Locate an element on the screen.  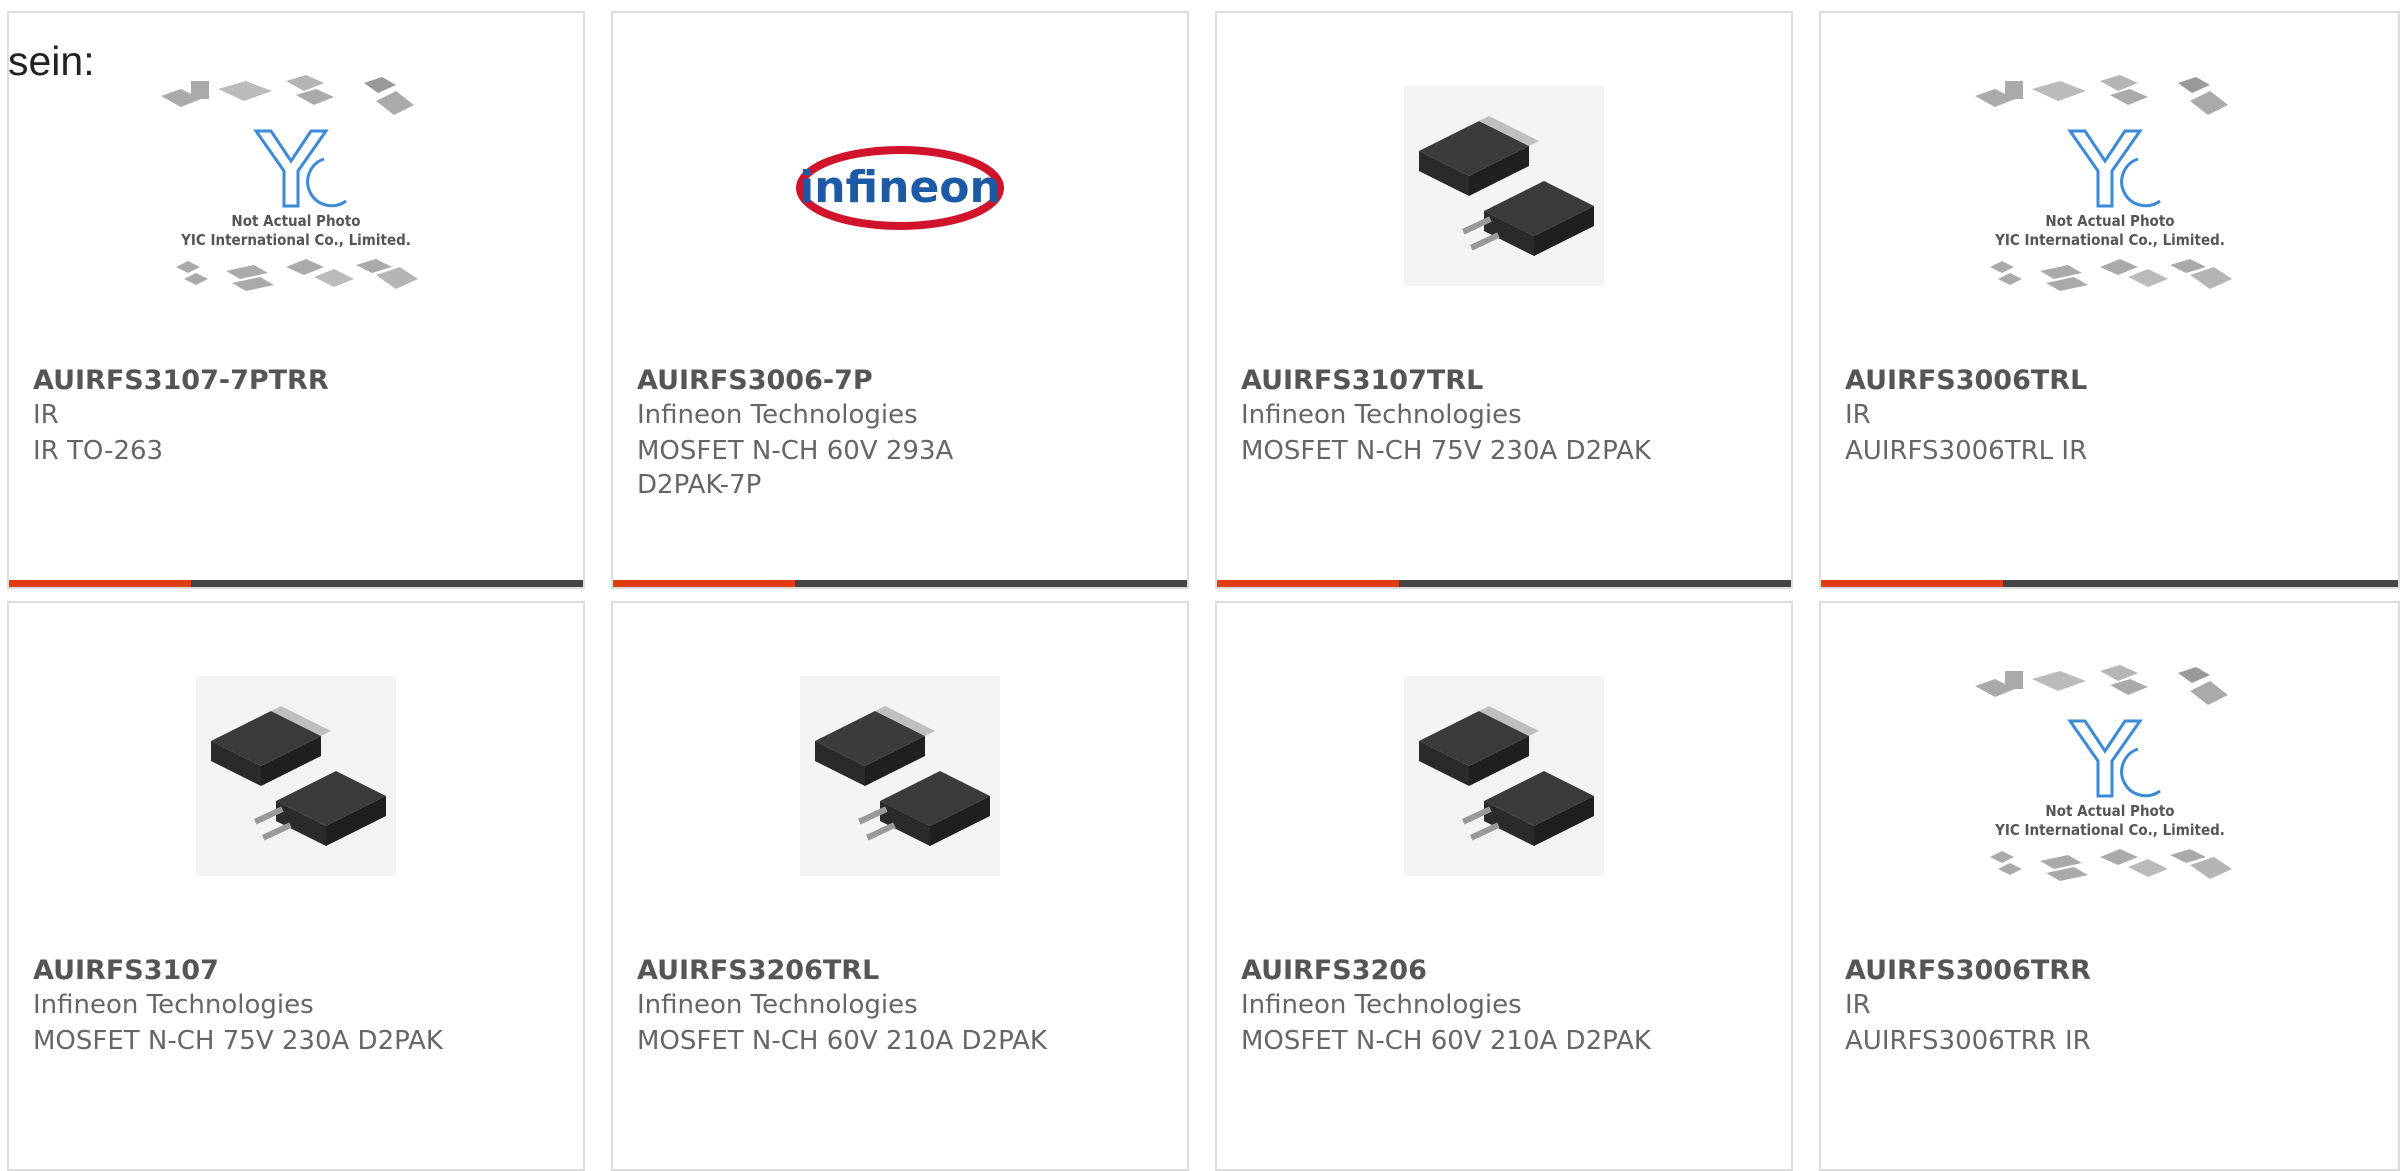
infineon-logo-text: infineon is located at coordinates (900, 187).